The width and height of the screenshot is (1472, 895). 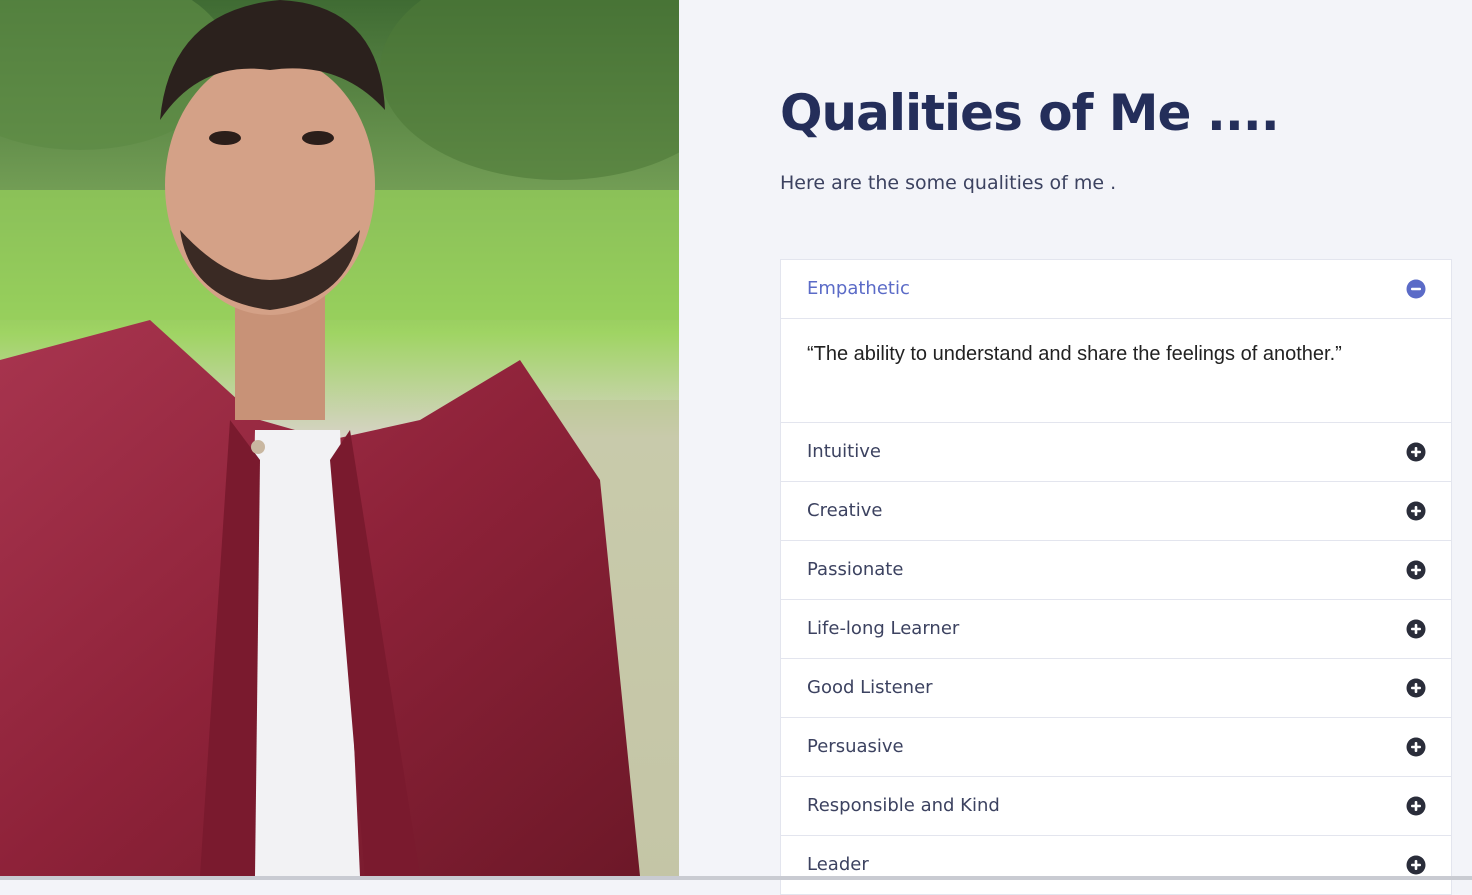 I want to click on accordion-header-creative: Creative, so click(x=1116, y=511).